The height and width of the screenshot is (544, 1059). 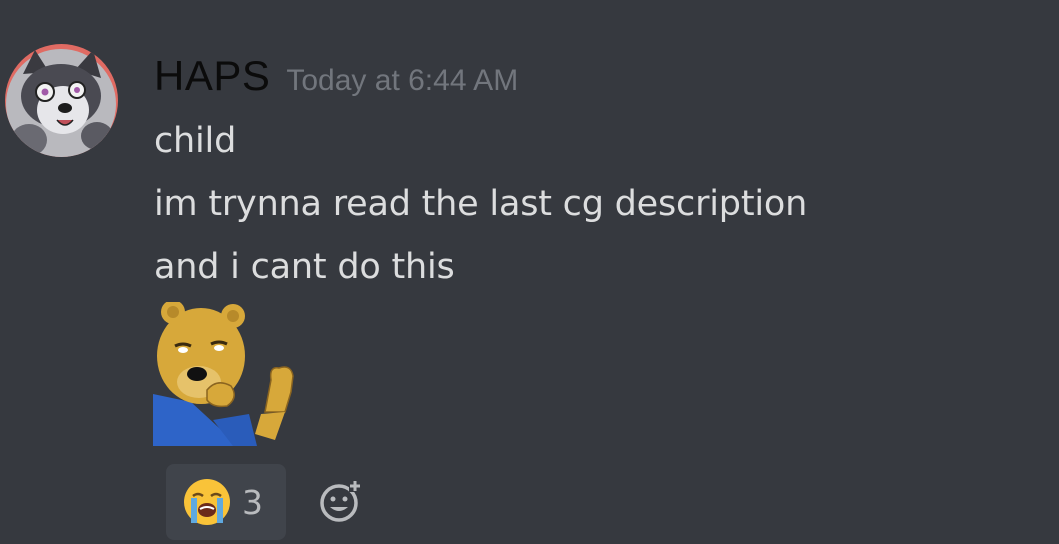 I want to click on message-line: child, so click(x=195, y=141).